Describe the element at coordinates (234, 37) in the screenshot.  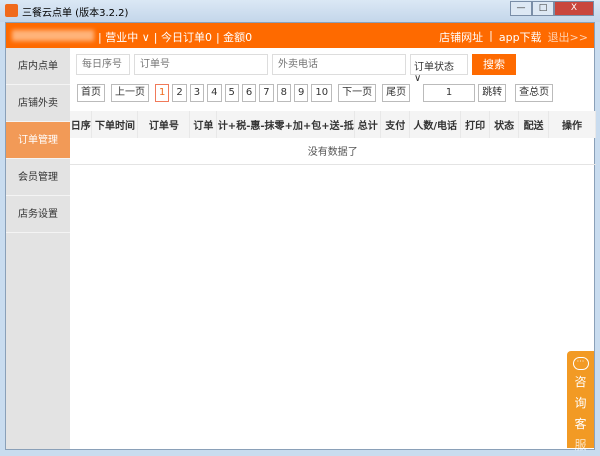
I see `amount: | 金额0` at that location.